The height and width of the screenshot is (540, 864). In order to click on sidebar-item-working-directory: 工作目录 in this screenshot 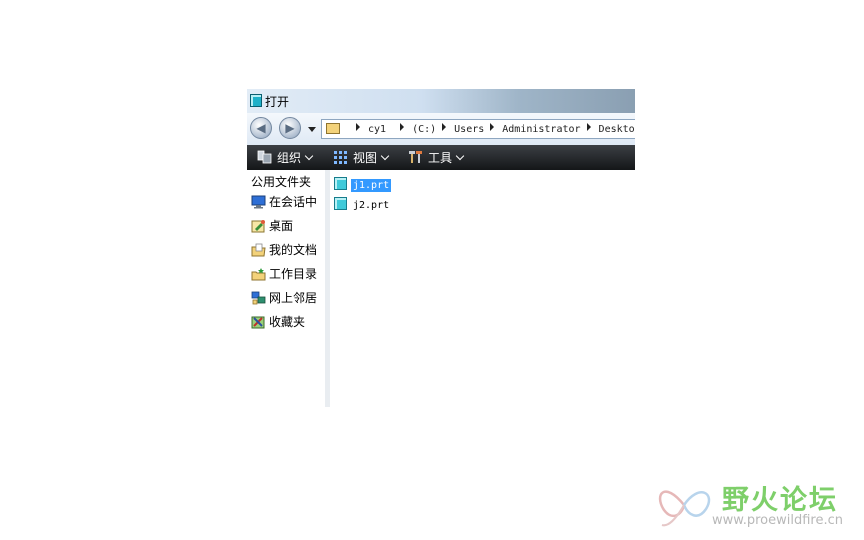, I will do `click(284, 274)`.